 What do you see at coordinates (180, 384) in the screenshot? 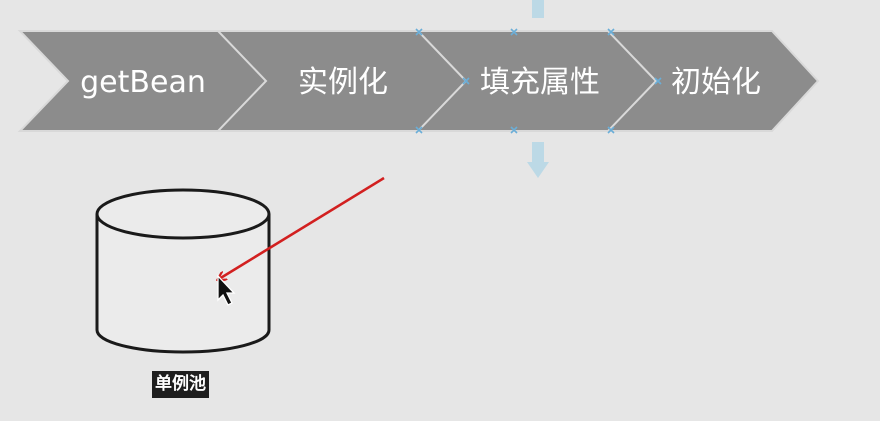
I see `singleton-pool-label: 单例池` at bounding box center [180, 384].